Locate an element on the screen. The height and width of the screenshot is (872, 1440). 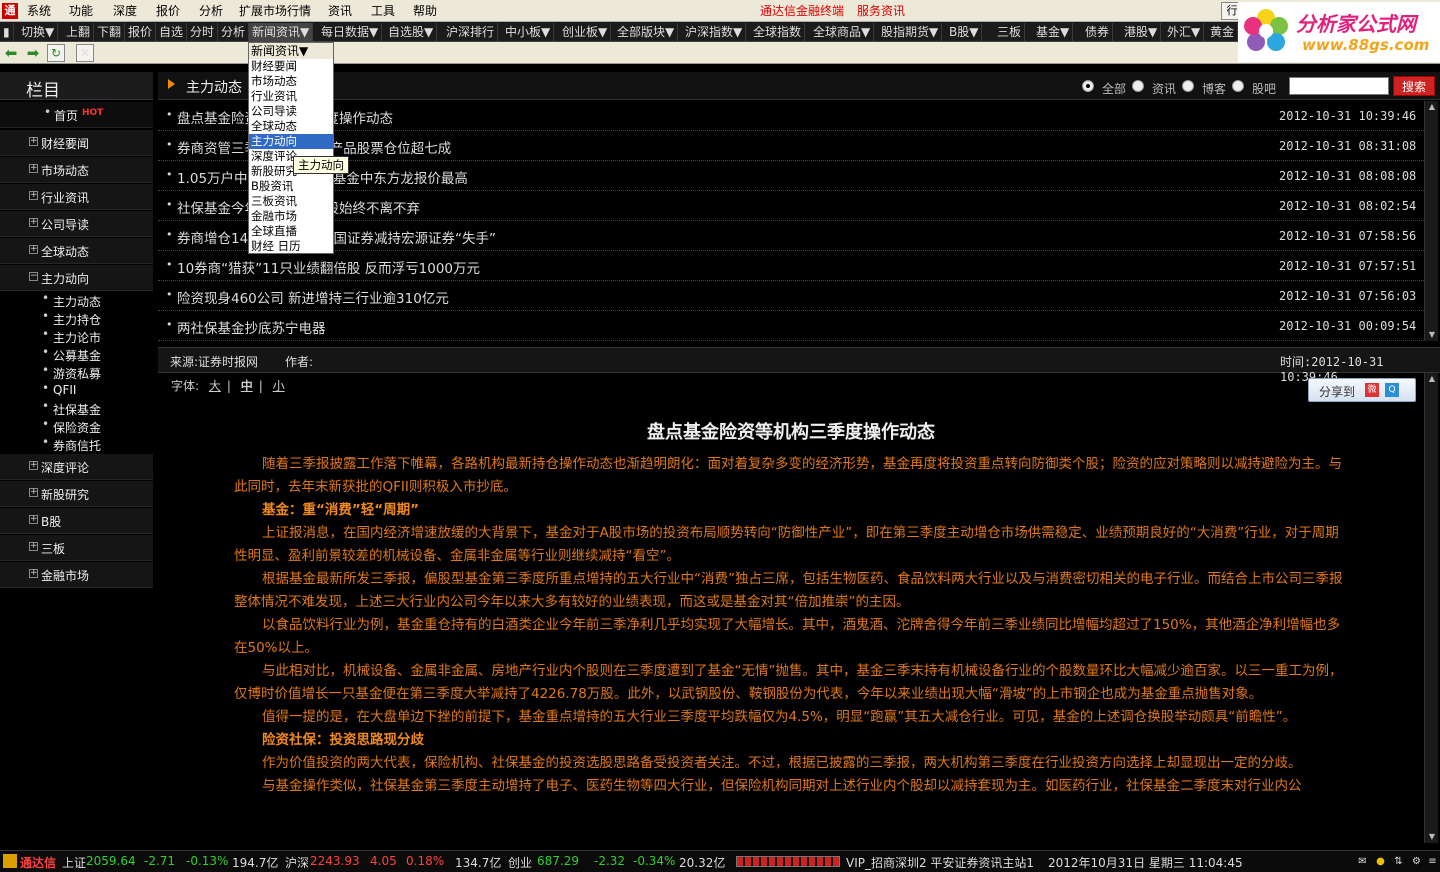
menu-depth: 深度 is located at coordinates (125, 11).